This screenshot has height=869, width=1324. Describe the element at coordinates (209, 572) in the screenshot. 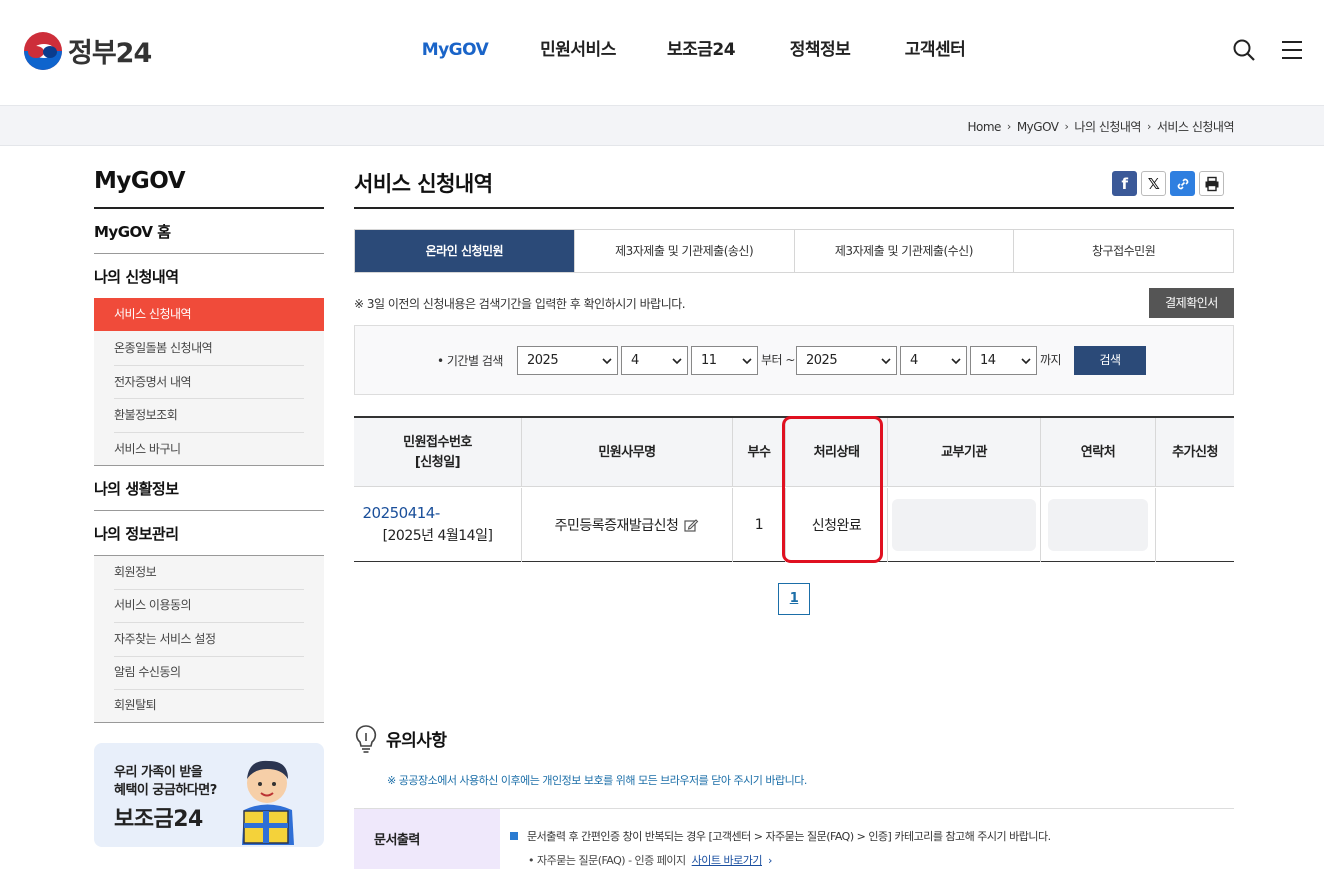

I see `sidebar-sub-member-info: 회원정보` at that location.